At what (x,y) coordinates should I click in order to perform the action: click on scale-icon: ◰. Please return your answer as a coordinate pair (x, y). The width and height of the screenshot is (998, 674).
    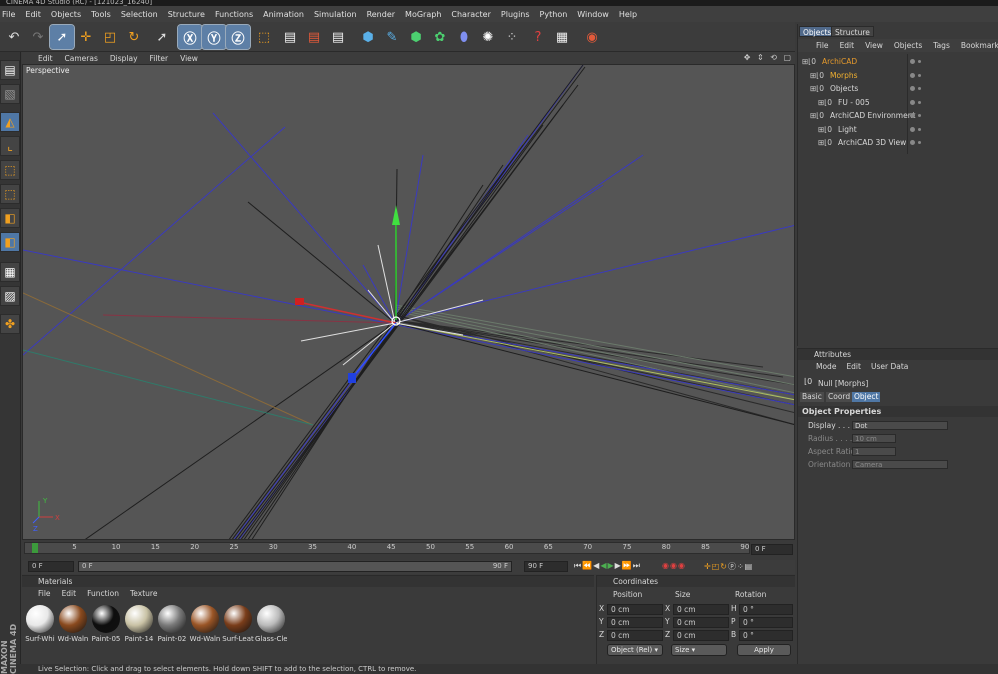
    Looking at the image, I should click on (110, 37).